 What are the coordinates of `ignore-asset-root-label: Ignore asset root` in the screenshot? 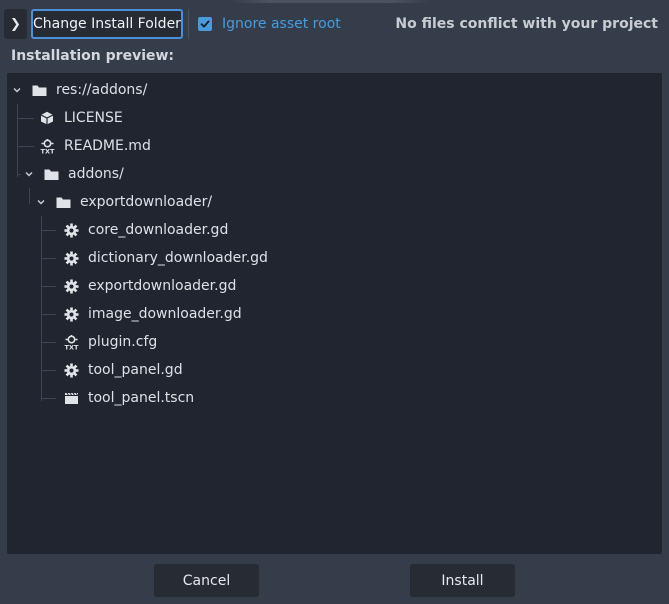 It's located at (281, 24).